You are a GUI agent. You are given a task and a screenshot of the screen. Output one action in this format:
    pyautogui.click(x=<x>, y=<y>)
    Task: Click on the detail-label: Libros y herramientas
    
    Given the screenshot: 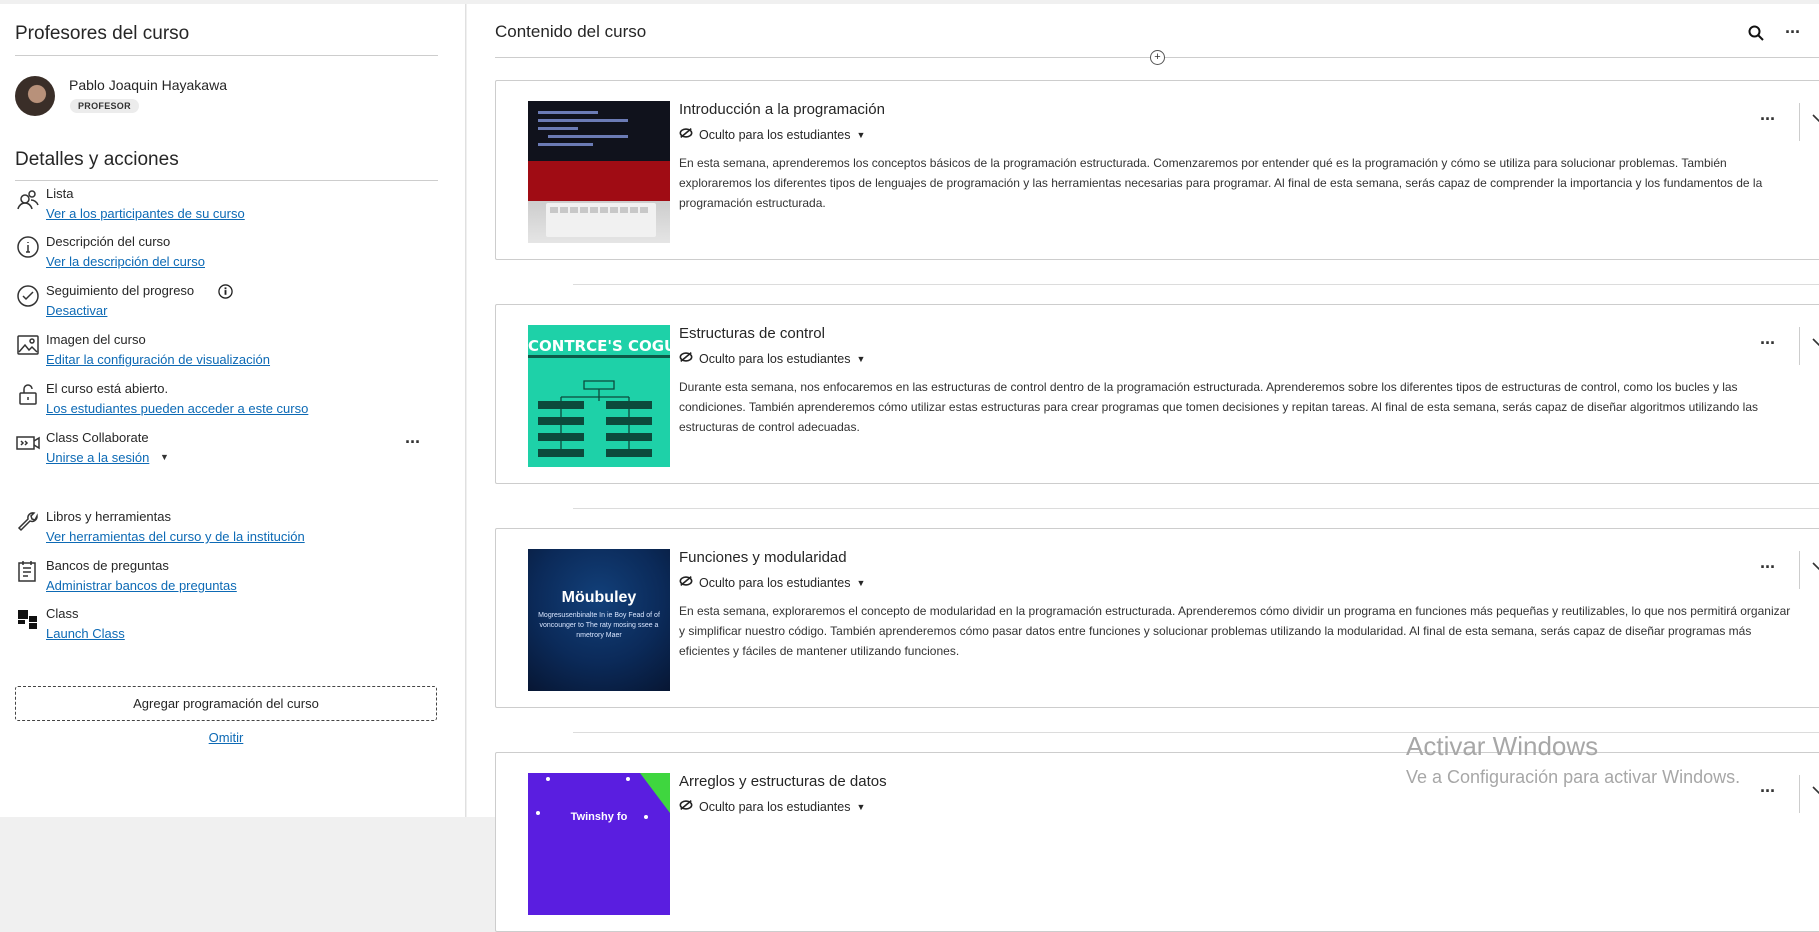 What is the action you would take?
    pyautogui.click(x=108, y=516)
    